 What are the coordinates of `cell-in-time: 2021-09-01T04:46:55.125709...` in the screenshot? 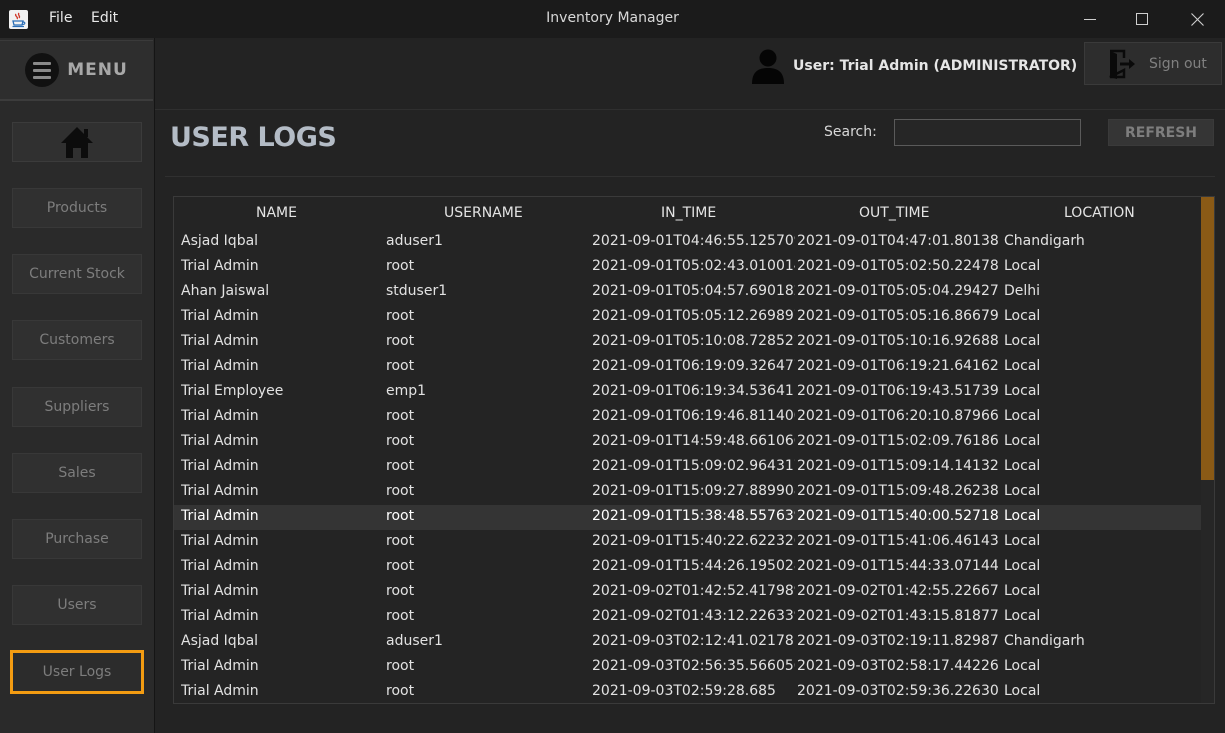 It's located at (693, 241).